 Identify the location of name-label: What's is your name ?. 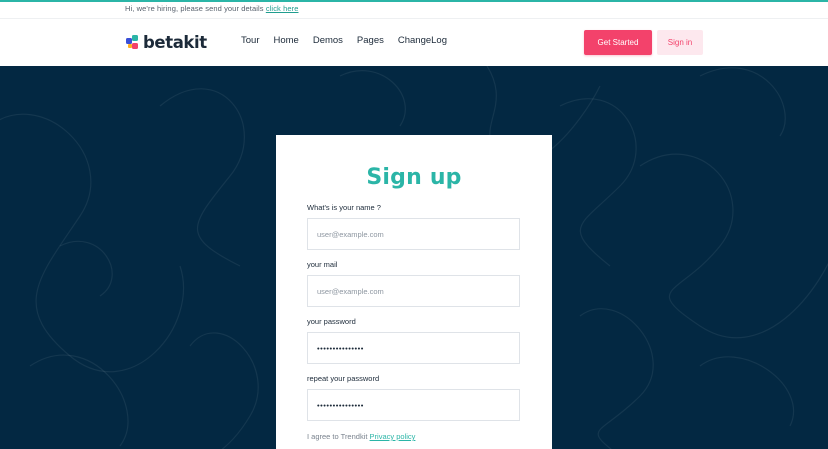
(344, 207).